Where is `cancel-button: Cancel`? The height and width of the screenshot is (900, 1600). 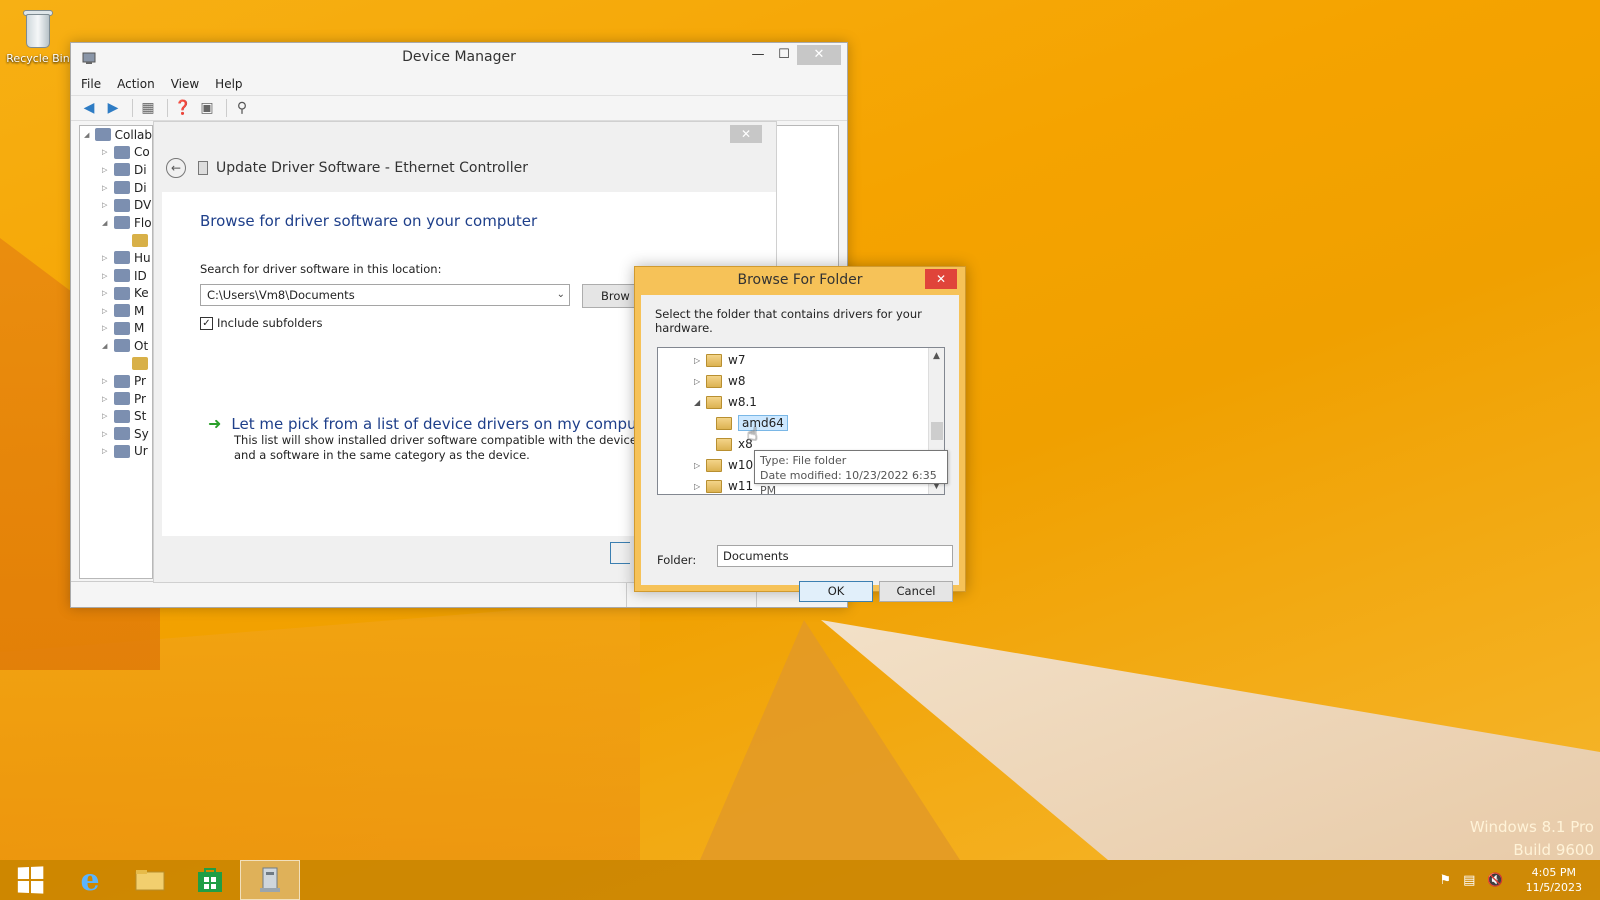
cancel-button: Cancel is located at coordinates (916, 591).